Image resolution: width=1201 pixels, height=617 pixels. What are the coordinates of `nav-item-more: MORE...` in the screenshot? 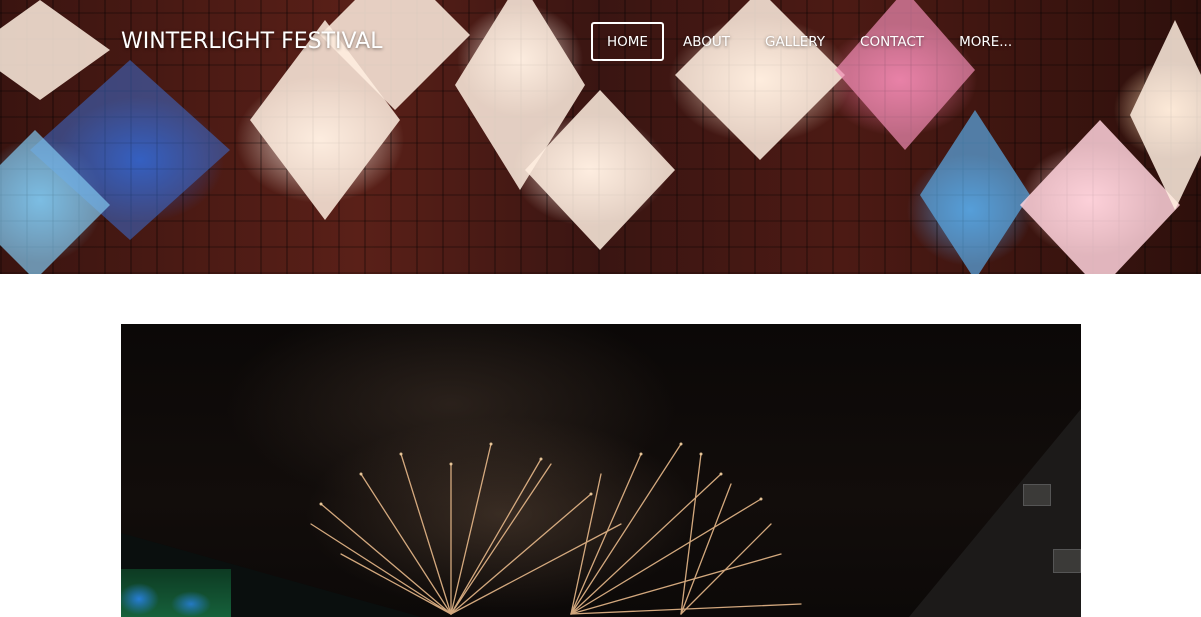 It's located at (985, 41).